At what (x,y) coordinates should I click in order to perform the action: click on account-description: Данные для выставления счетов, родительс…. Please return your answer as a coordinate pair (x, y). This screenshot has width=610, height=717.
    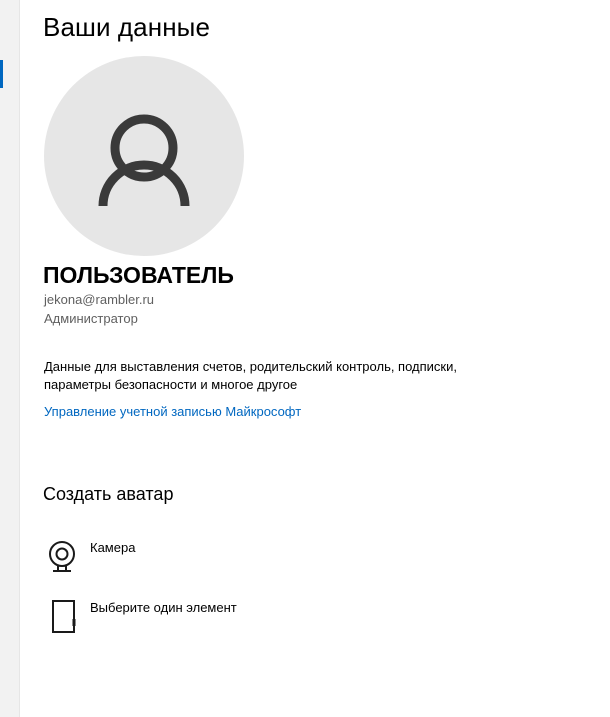
    Looking at the image, I should click on (250, 375).